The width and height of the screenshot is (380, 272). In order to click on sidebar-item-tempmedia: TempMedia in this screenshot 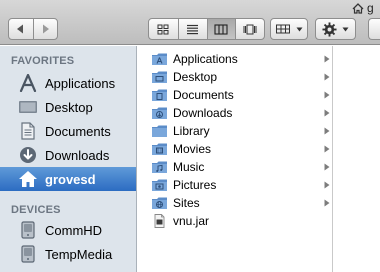, I will do `click(68, 254)`.